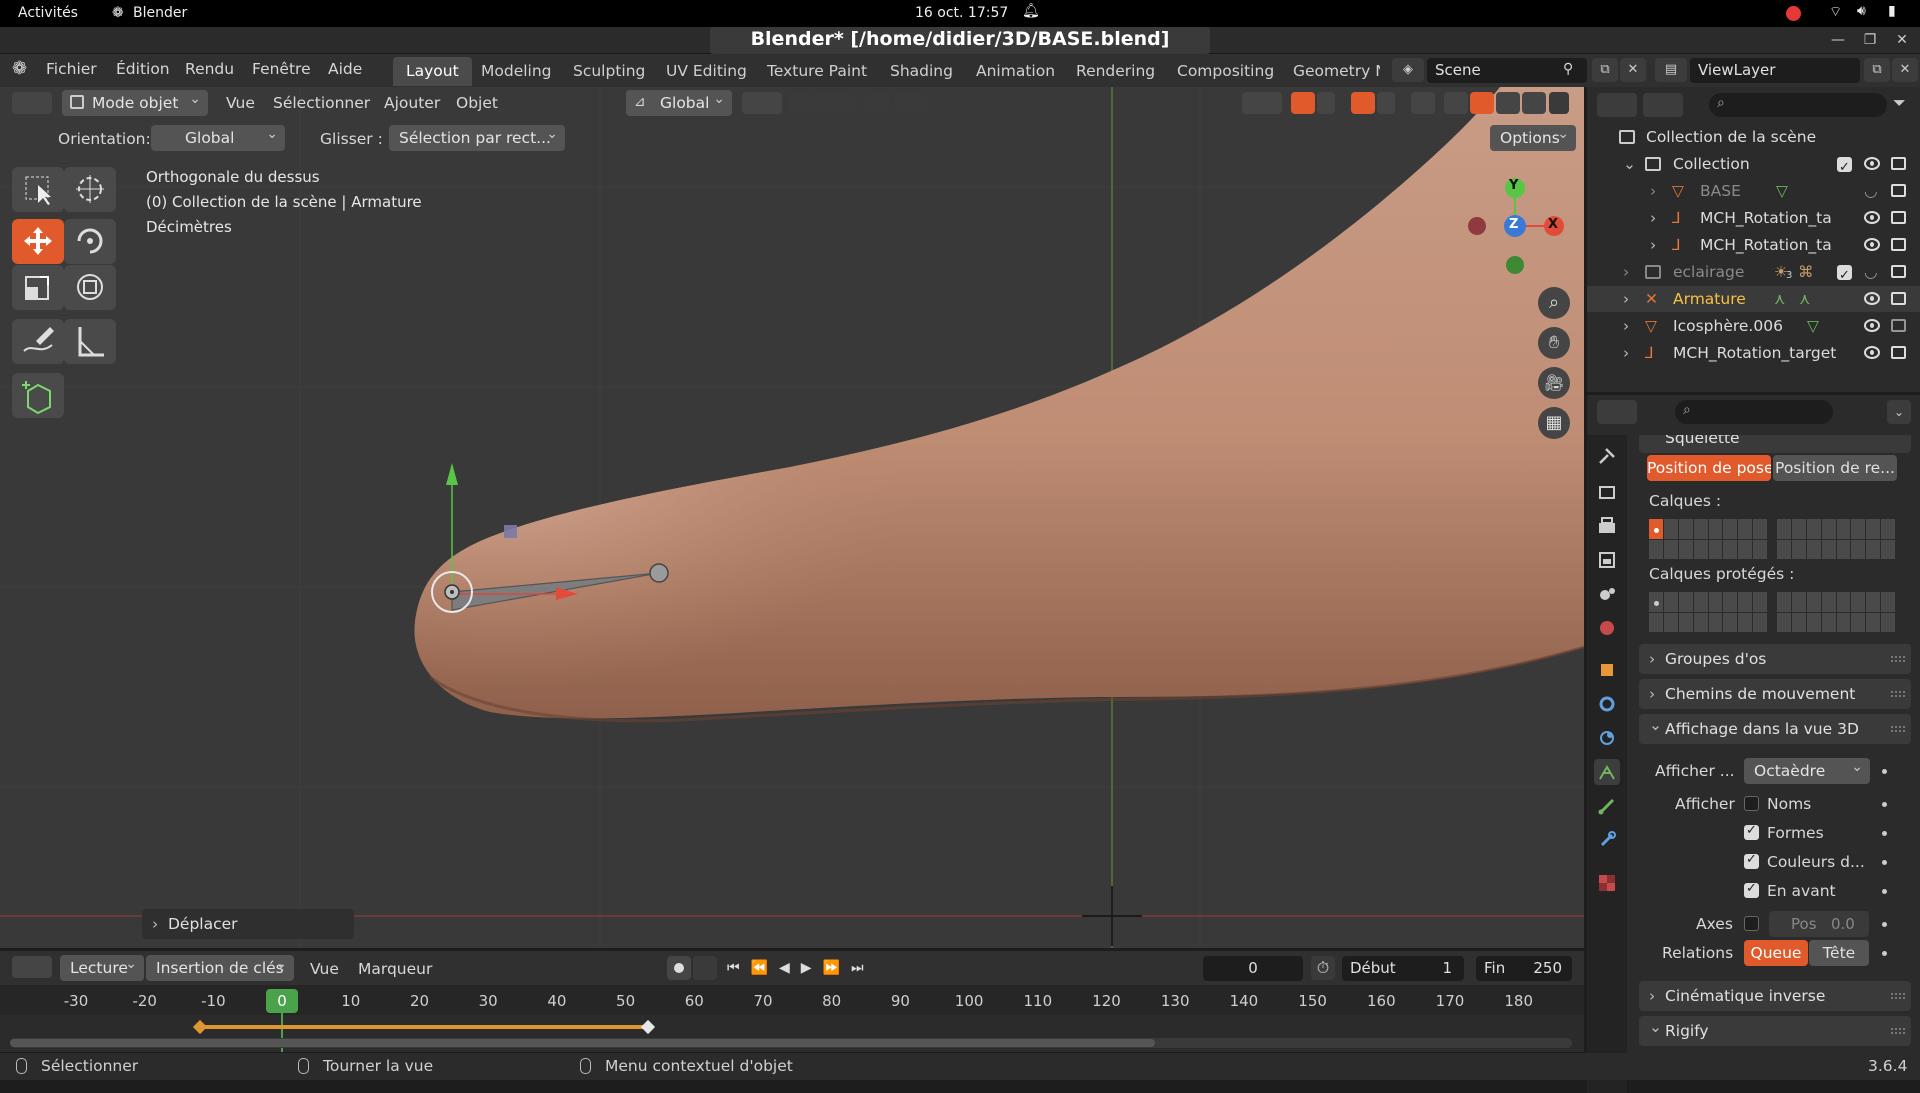  I want to click on tool-cursor, so click(90, 189).